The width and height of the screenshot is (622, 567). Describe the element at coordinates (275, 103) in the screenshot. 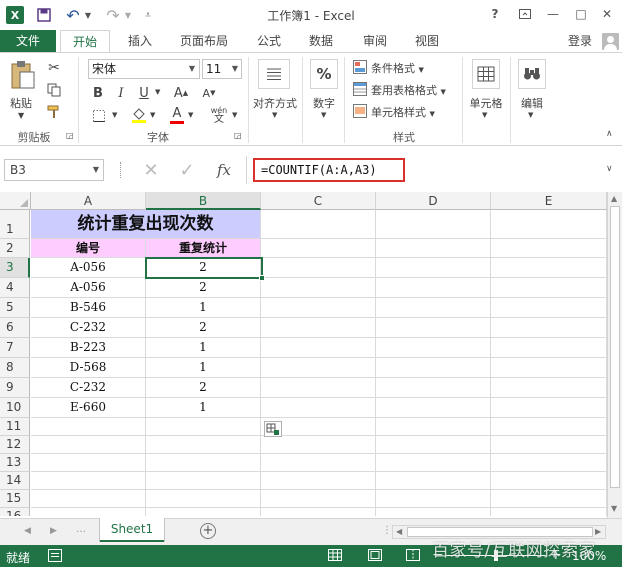

I see `alignment-button-label: 对齐方式` at that location.